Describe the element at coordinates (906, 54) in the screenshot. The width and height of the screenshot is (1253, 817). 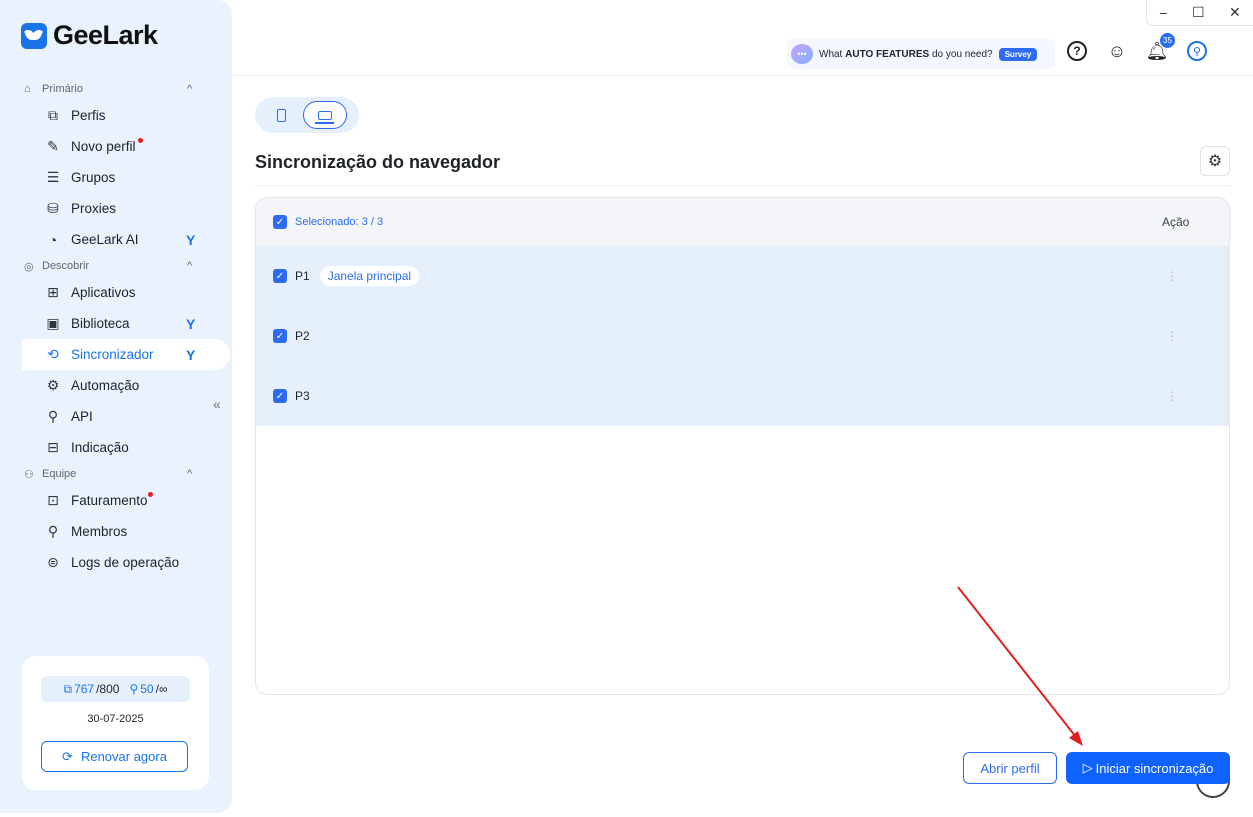
I see `survey-text: What AUTO FEATURES do you need?` at that location.